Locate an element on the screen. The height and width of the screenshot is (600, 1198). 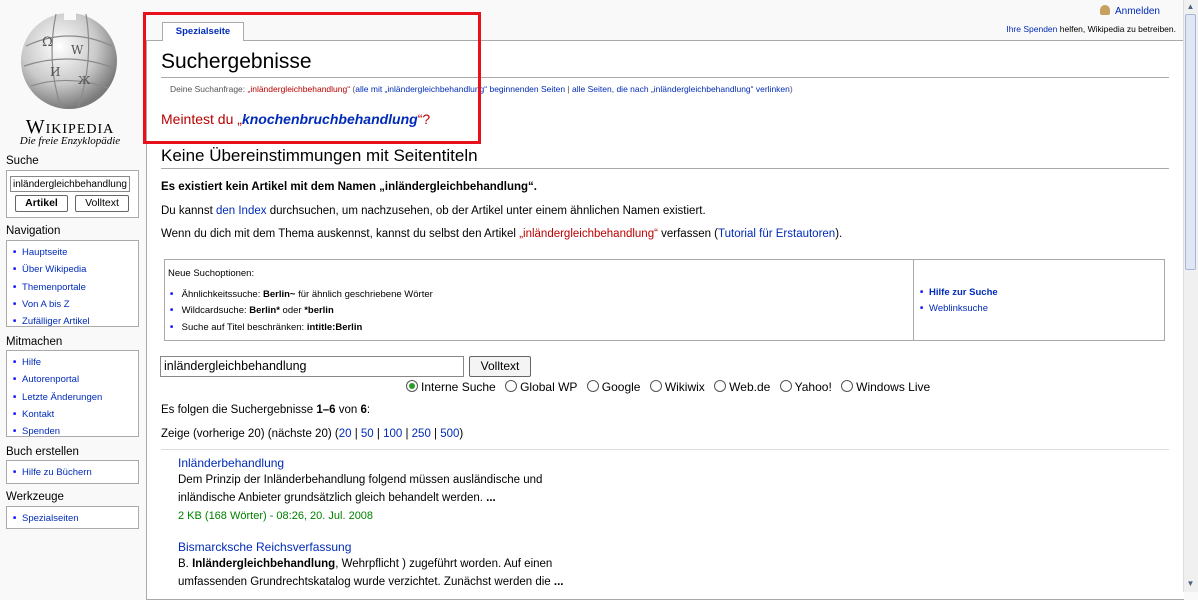
option-similarity-label: Ähnlichkeitssuche: is located at coordinates (222, 294).